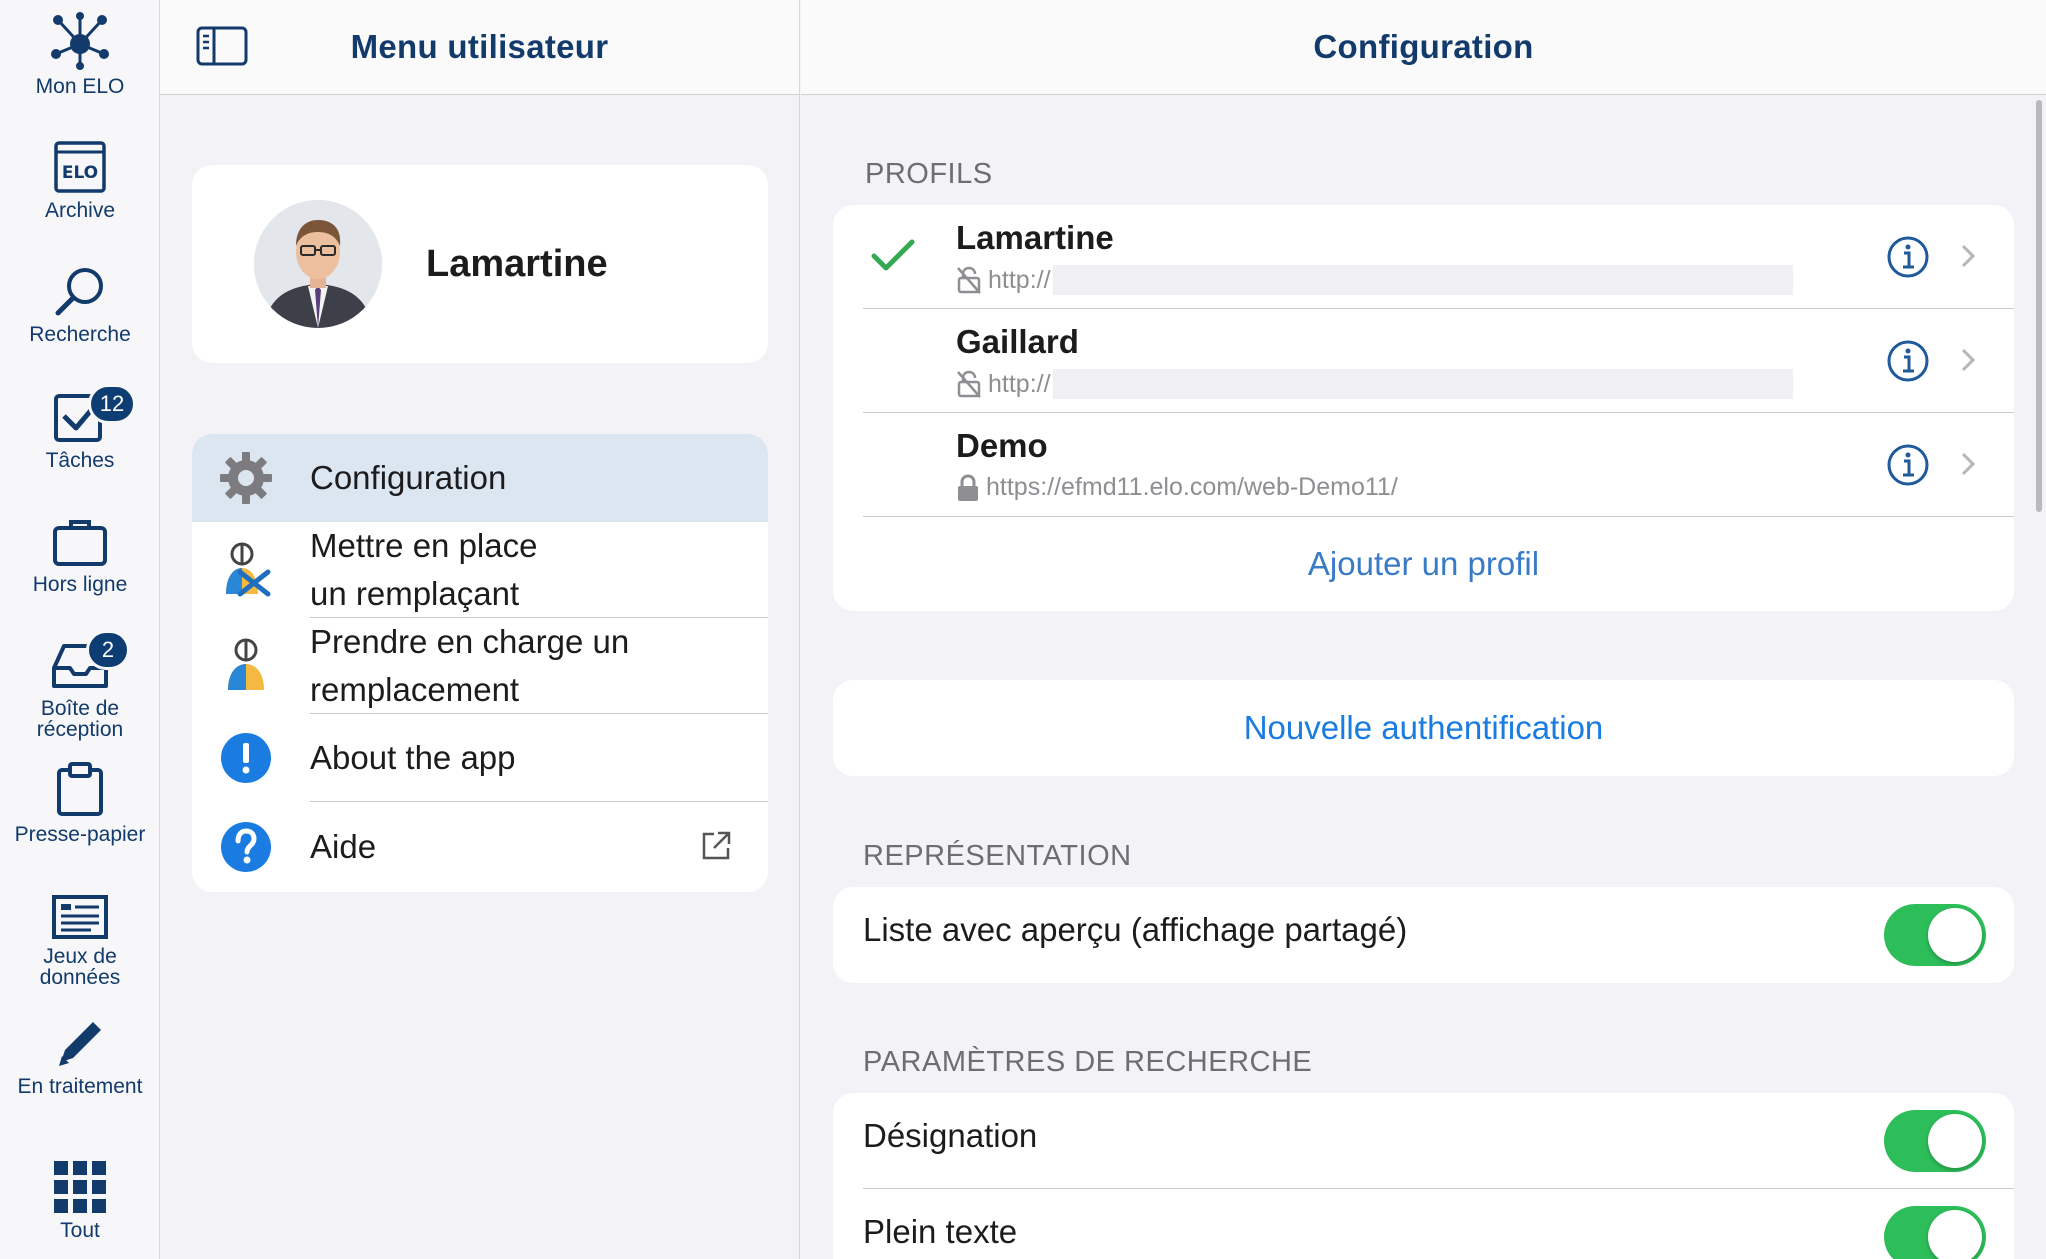  I want to click on rail-item-hors-ligne: Hors ligne, so click(80, 556).